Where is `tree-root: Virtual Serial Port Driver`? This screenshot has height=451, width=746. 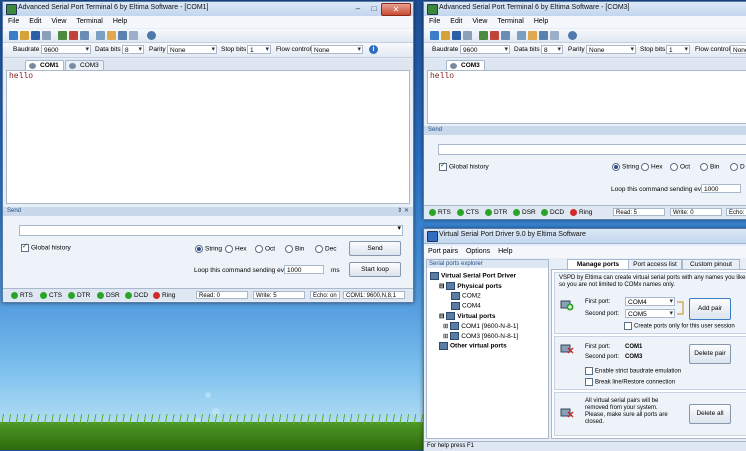
tree-root: Virtual Serial Port Driver is located at coordinates (473, 276).